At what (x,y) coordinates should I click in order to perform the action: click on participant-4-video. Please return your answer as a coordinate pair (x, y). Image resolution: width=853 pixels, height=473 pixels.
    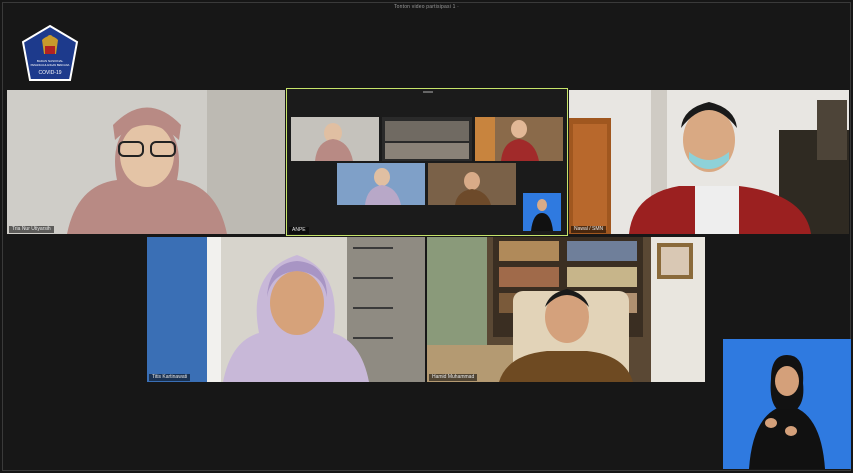
    Looking at the image, I should click on (286, 309).